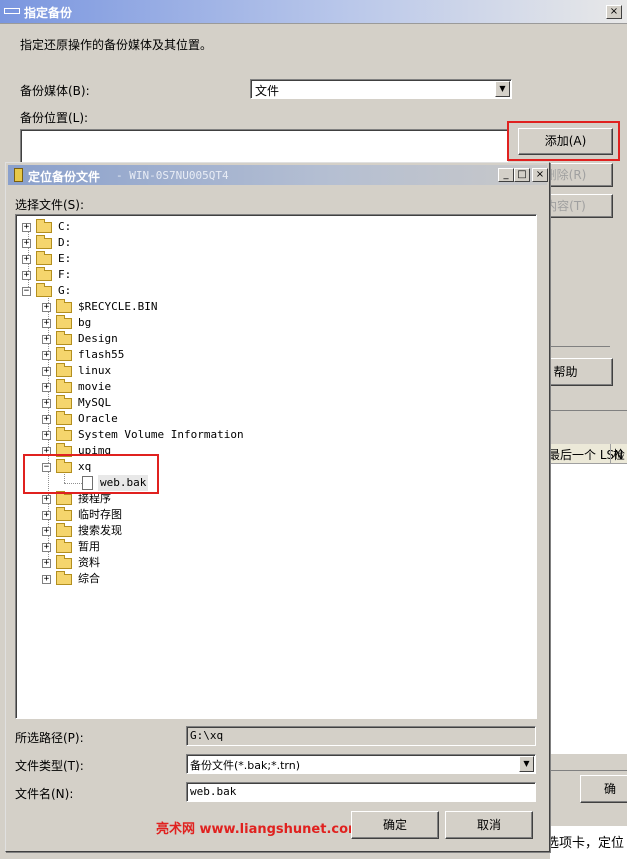 The height and width of the screenshot is (859, 627). What do you see at coordinates (89, 578) in the screenshot?
I see `tree-label: 综合` at bounding box center [89, 578].